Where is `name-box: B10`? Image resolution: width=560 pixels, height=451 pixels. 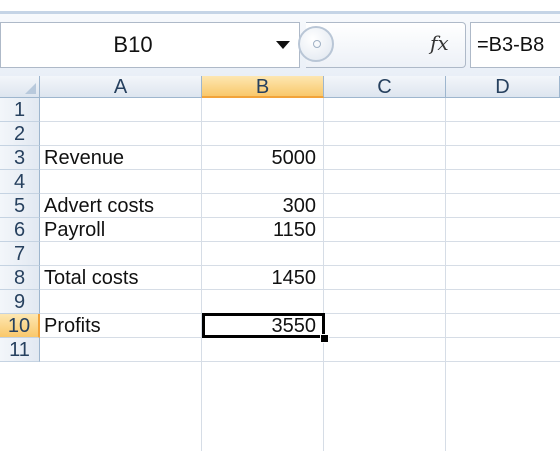 name-box: B10 is located at coordinates (150, 45).